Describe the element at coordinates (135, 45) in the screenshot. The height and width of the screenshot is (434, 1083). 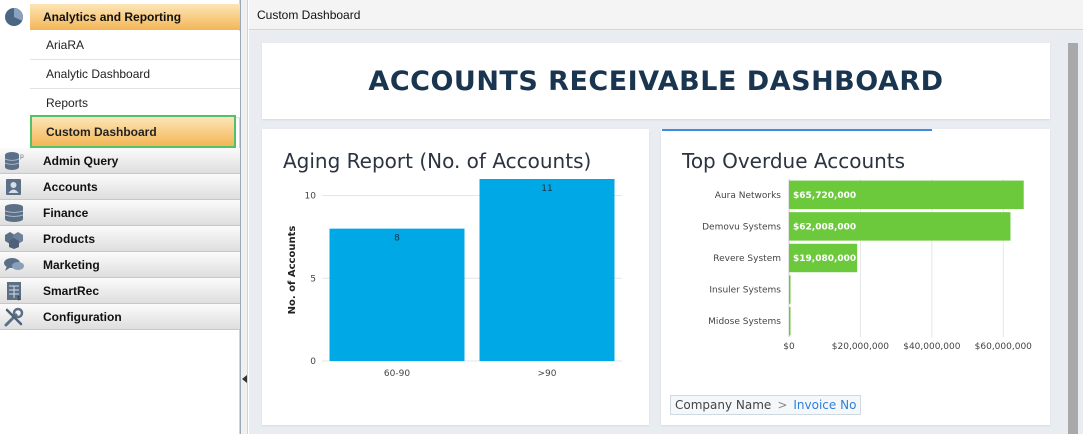
I see `sub-item-ariara: AriaRA` at that location.